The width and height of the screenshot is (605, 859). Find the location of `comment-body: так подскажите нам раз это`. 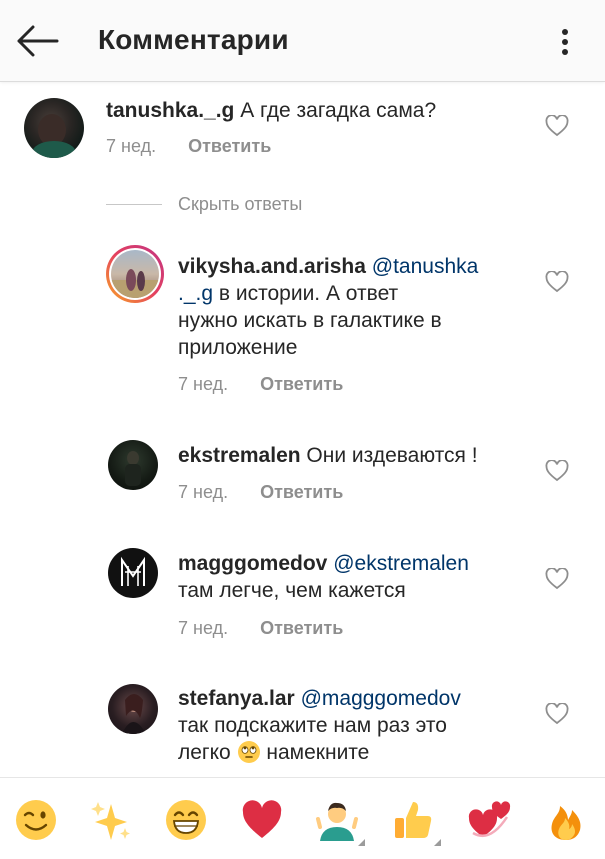

comment-body: так подскажите нам раз это is located at coordinates (312, 725).